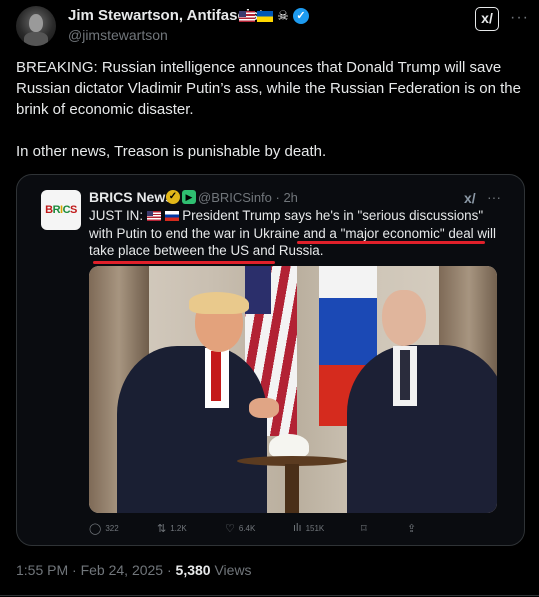 This screenshot has height=597, width=539. Describe the element at coordinates (118, 215) in the screenshot. I see `quoted-text-prefix: JUST IN:` at that location.